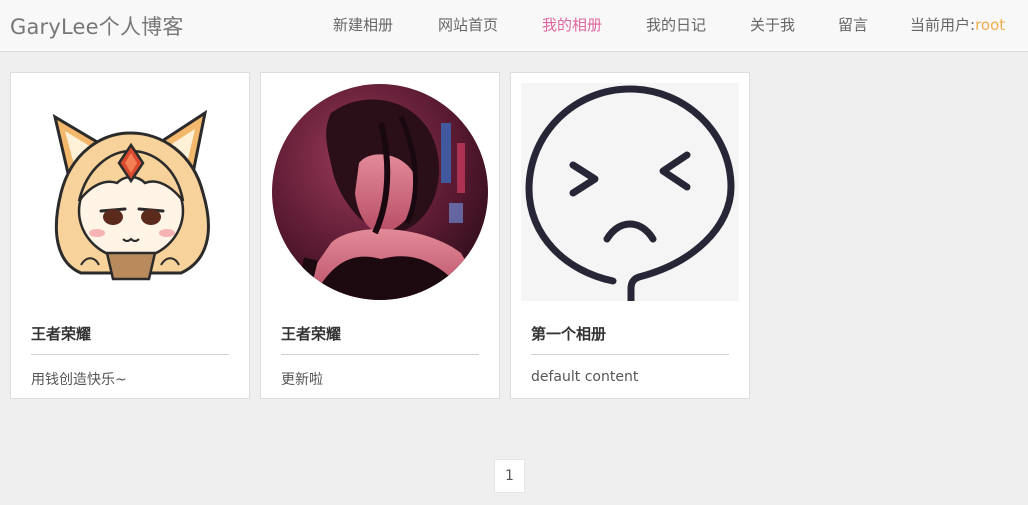  I want to click on album-description: 用钱创造快乐~, so click(79, 380).